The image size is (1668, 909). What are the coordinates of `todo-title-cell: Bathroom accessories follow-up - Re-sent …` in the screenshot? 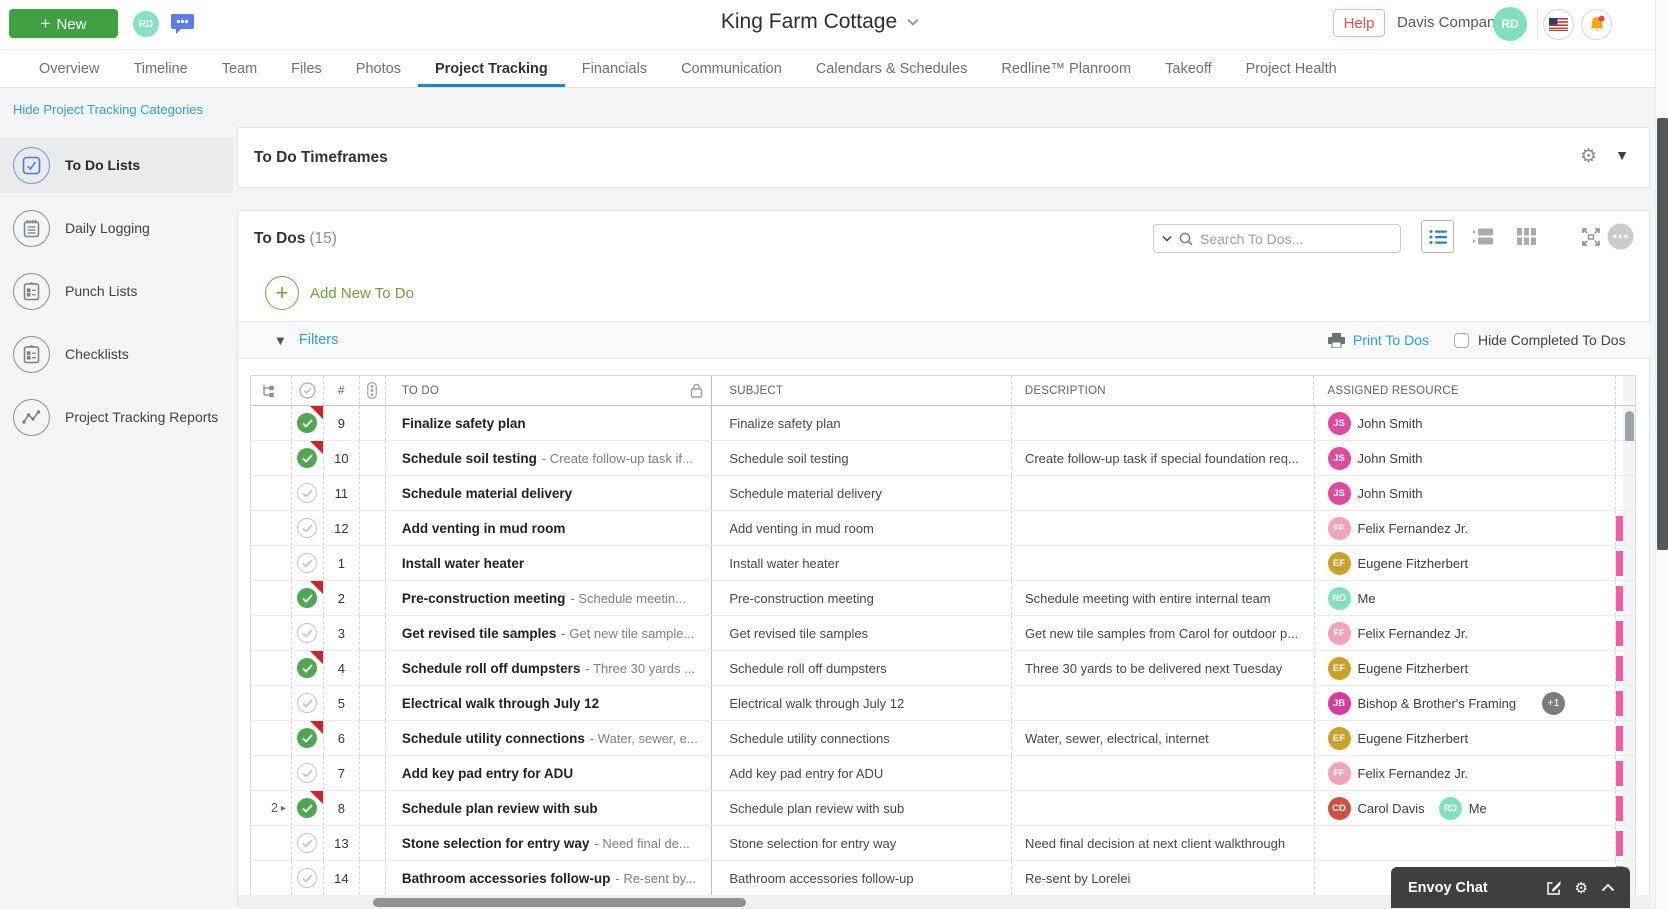 It's located at (549, 878).